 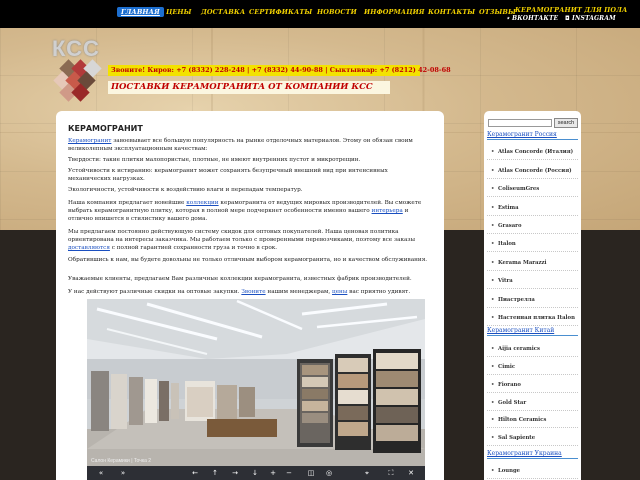 What do you see at coordinates (522, 263) in the screenshot?
I see `sidebar-item-label: Kerama Marazzi` at bounding box center [522, 263].